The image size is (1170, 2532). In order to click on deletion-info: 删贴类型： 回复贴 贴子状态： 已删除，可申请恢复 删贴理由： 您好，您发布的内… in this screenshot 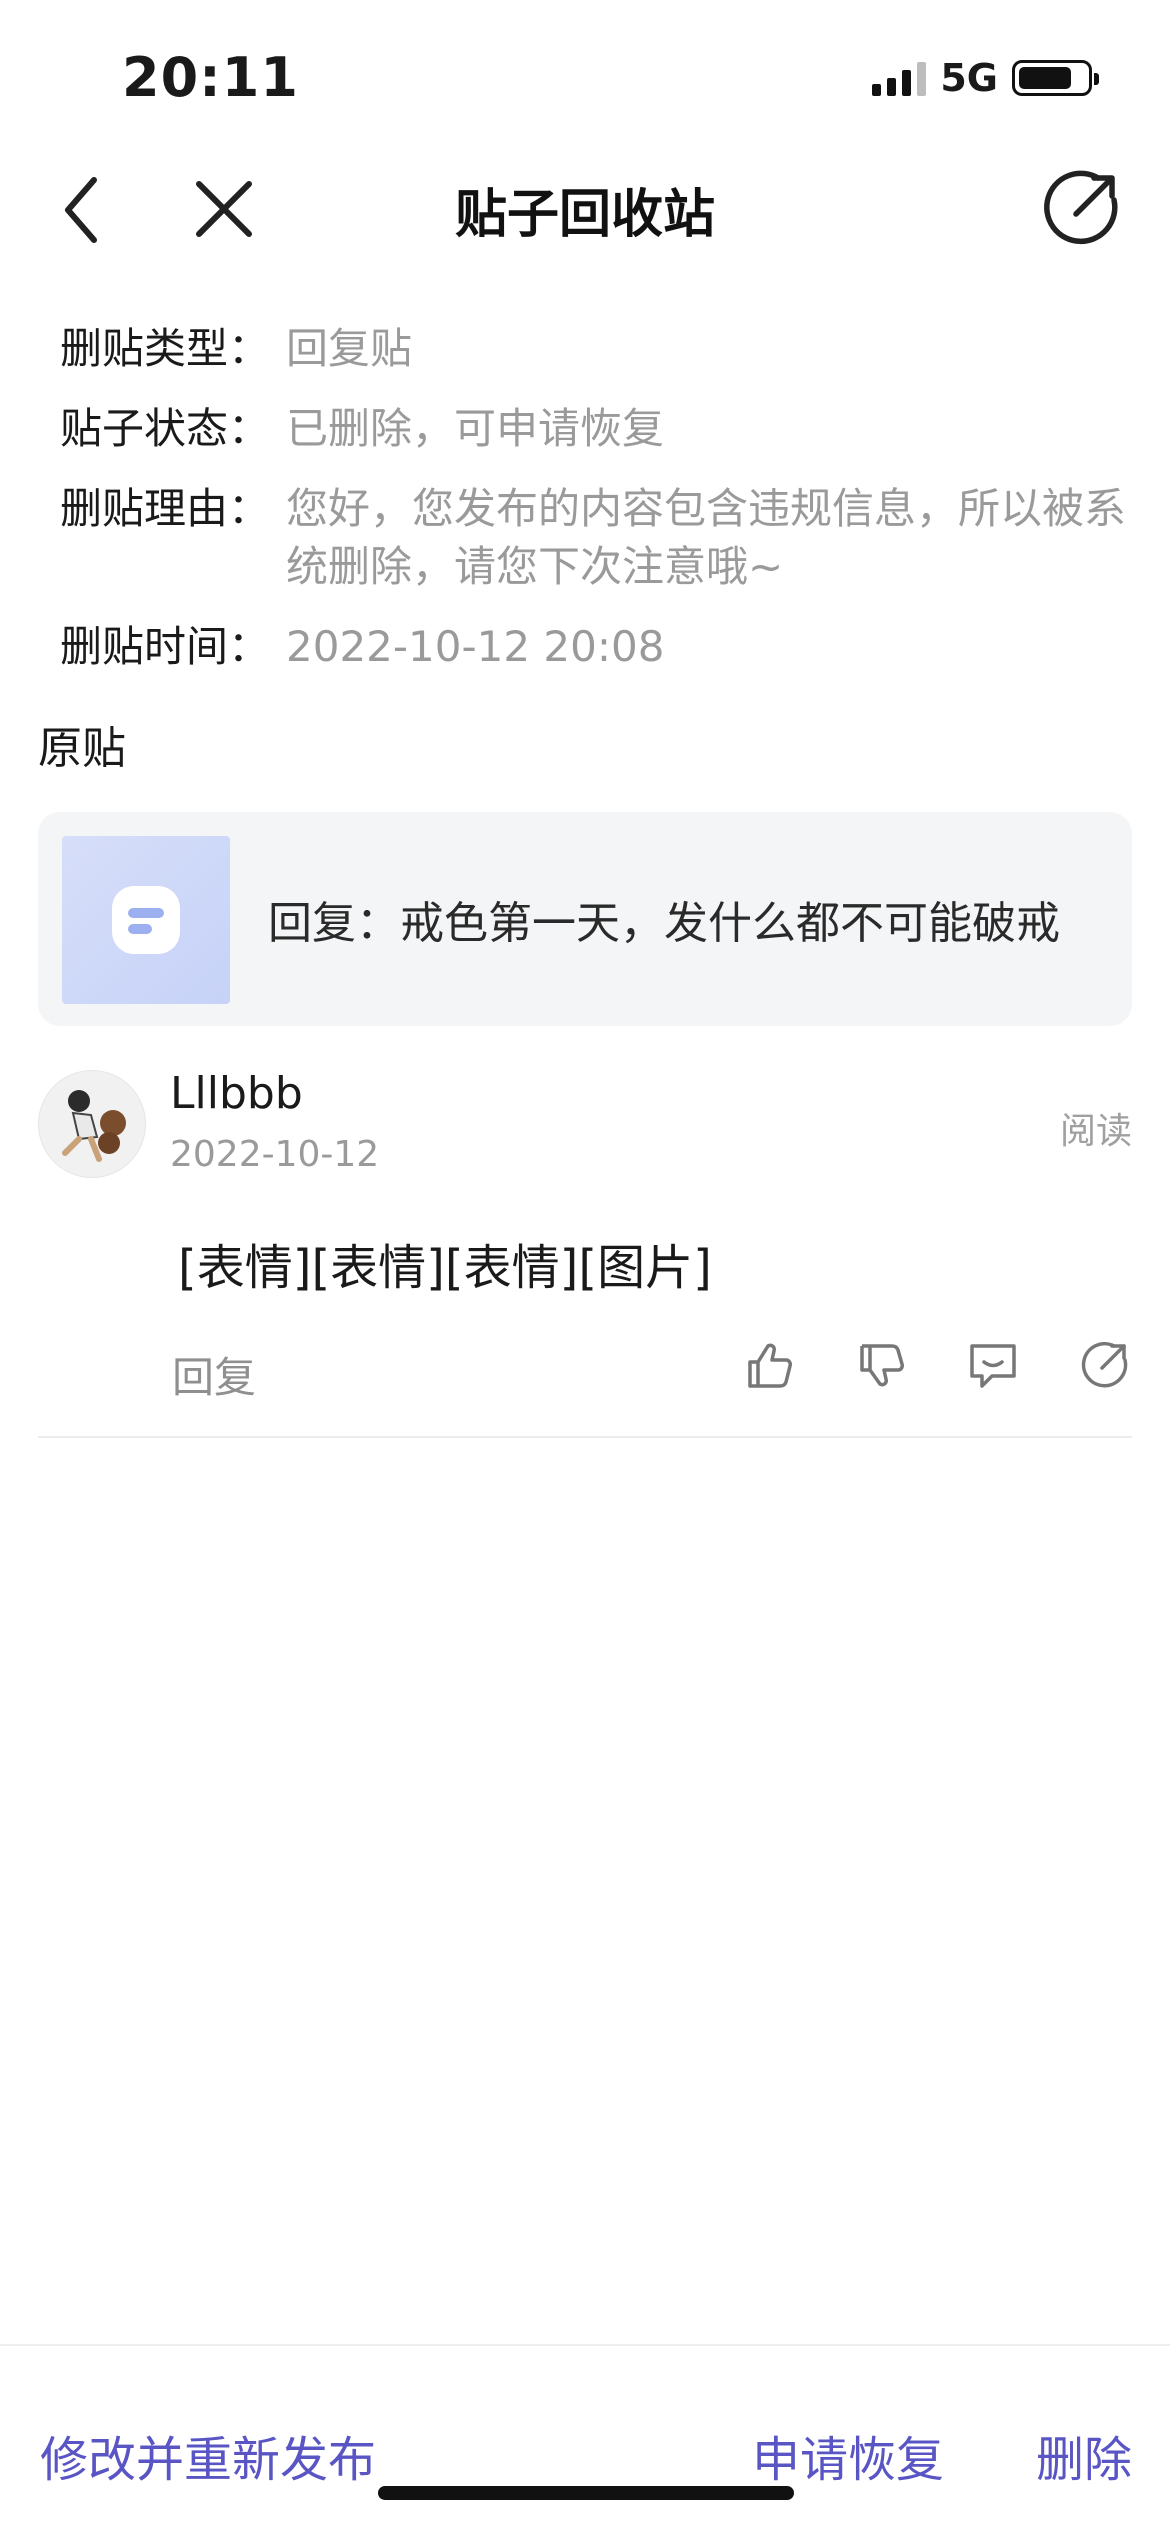, I will do `click(600, 509)`.